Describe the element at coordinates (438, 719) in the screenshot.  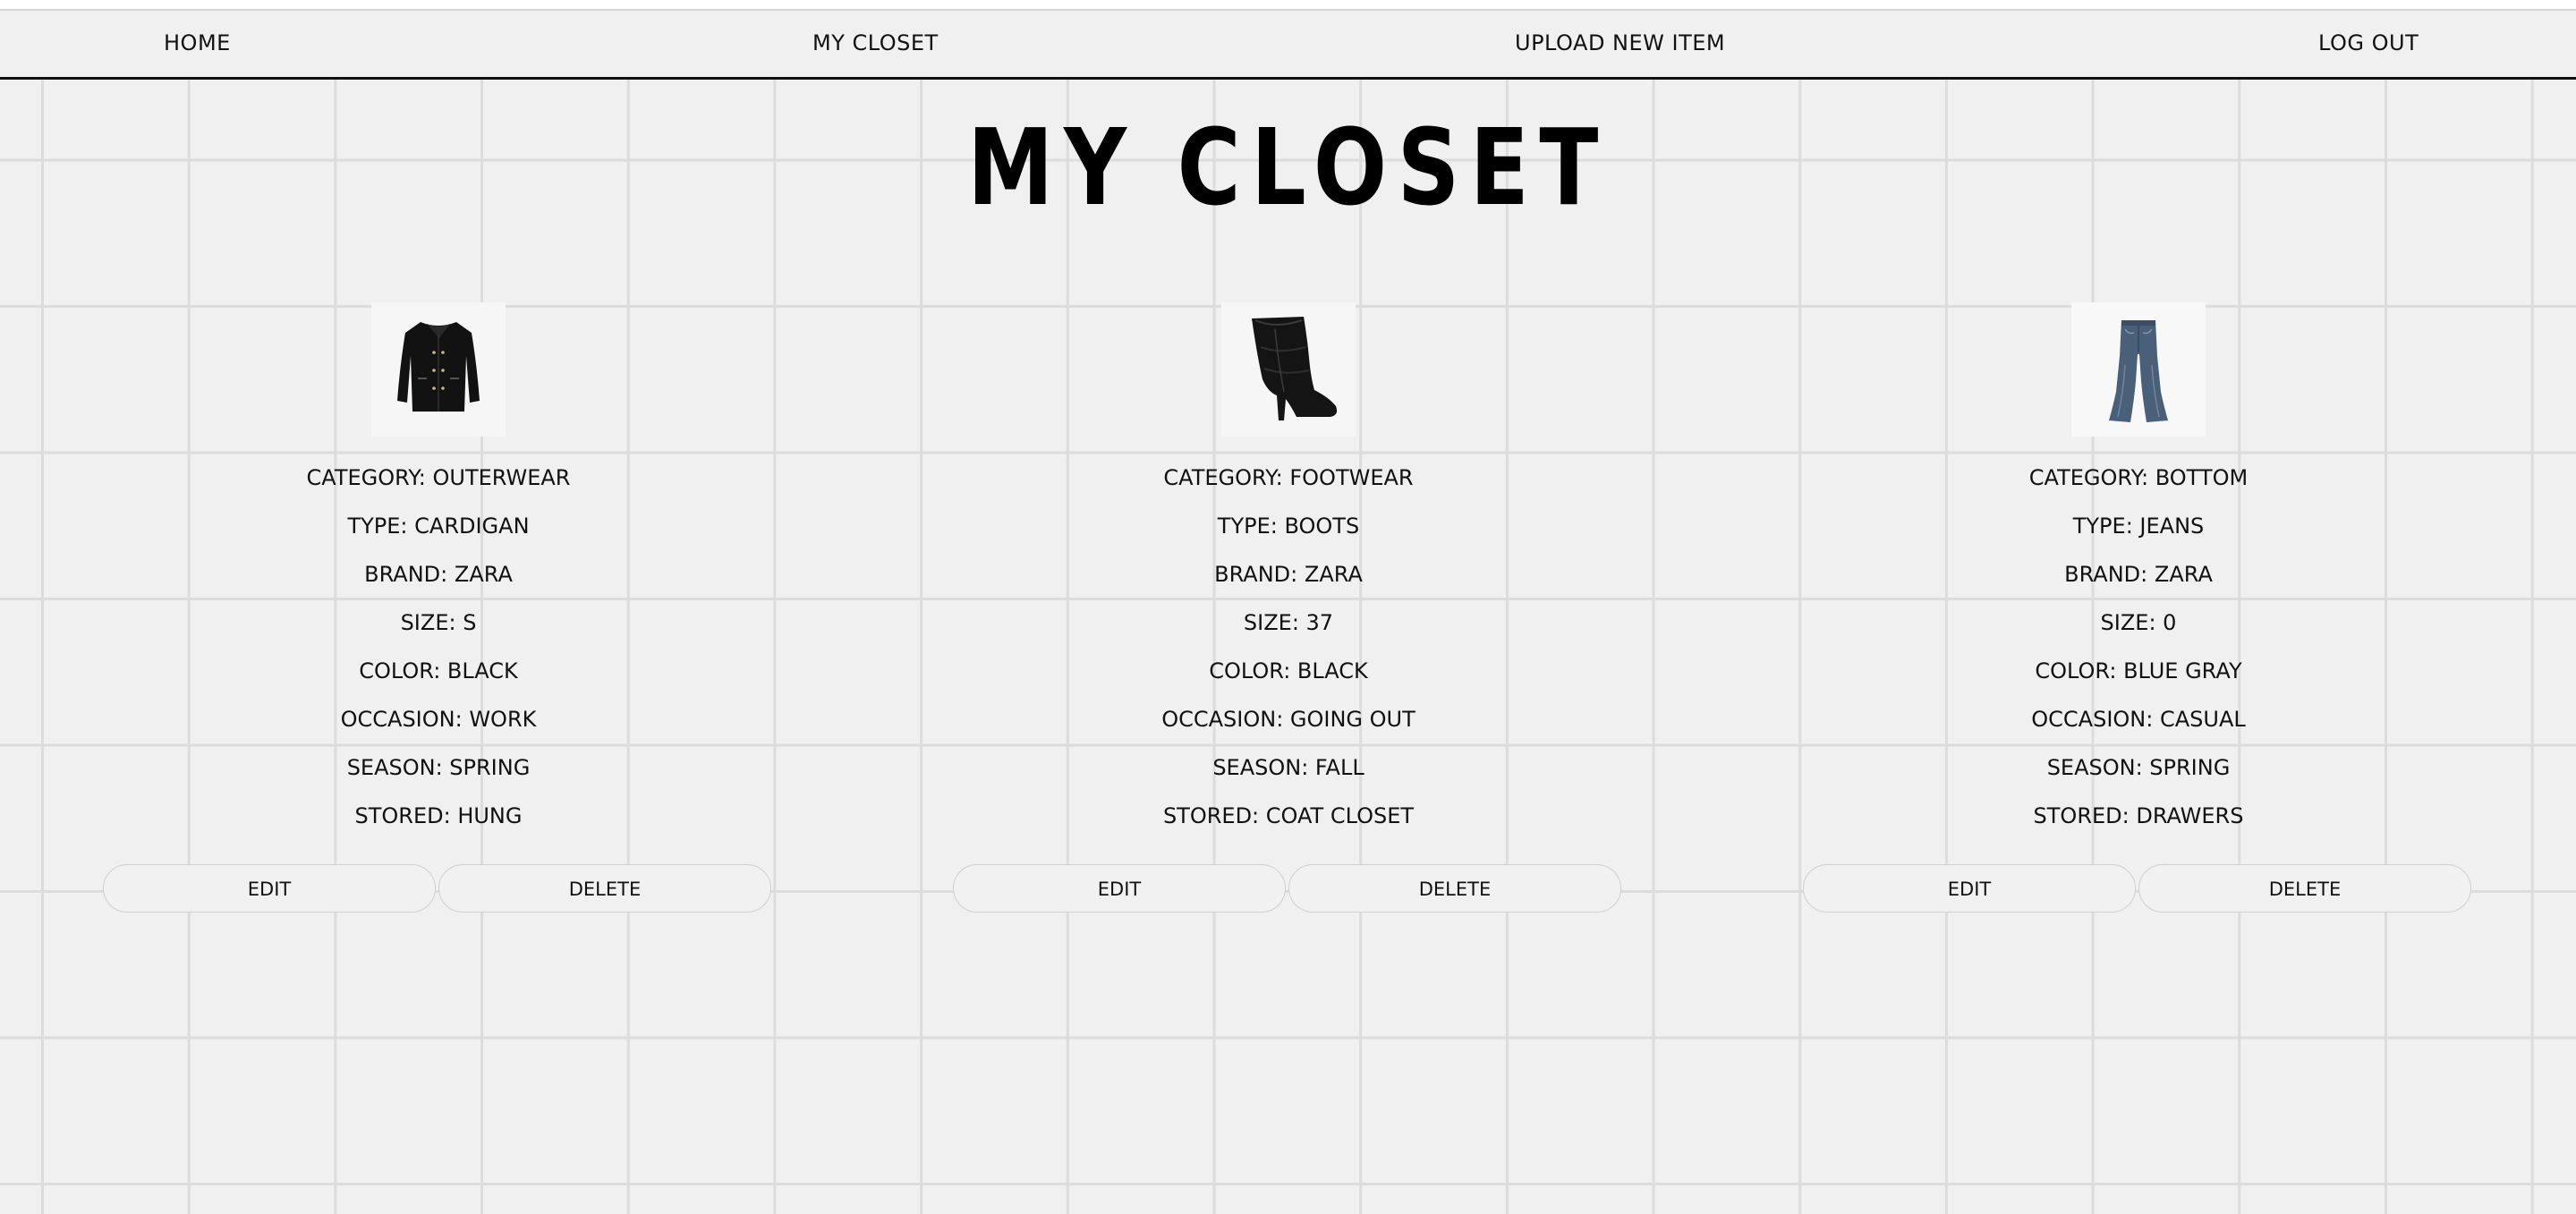
I see `item-occasion: OCCASION: WORK` at that location.